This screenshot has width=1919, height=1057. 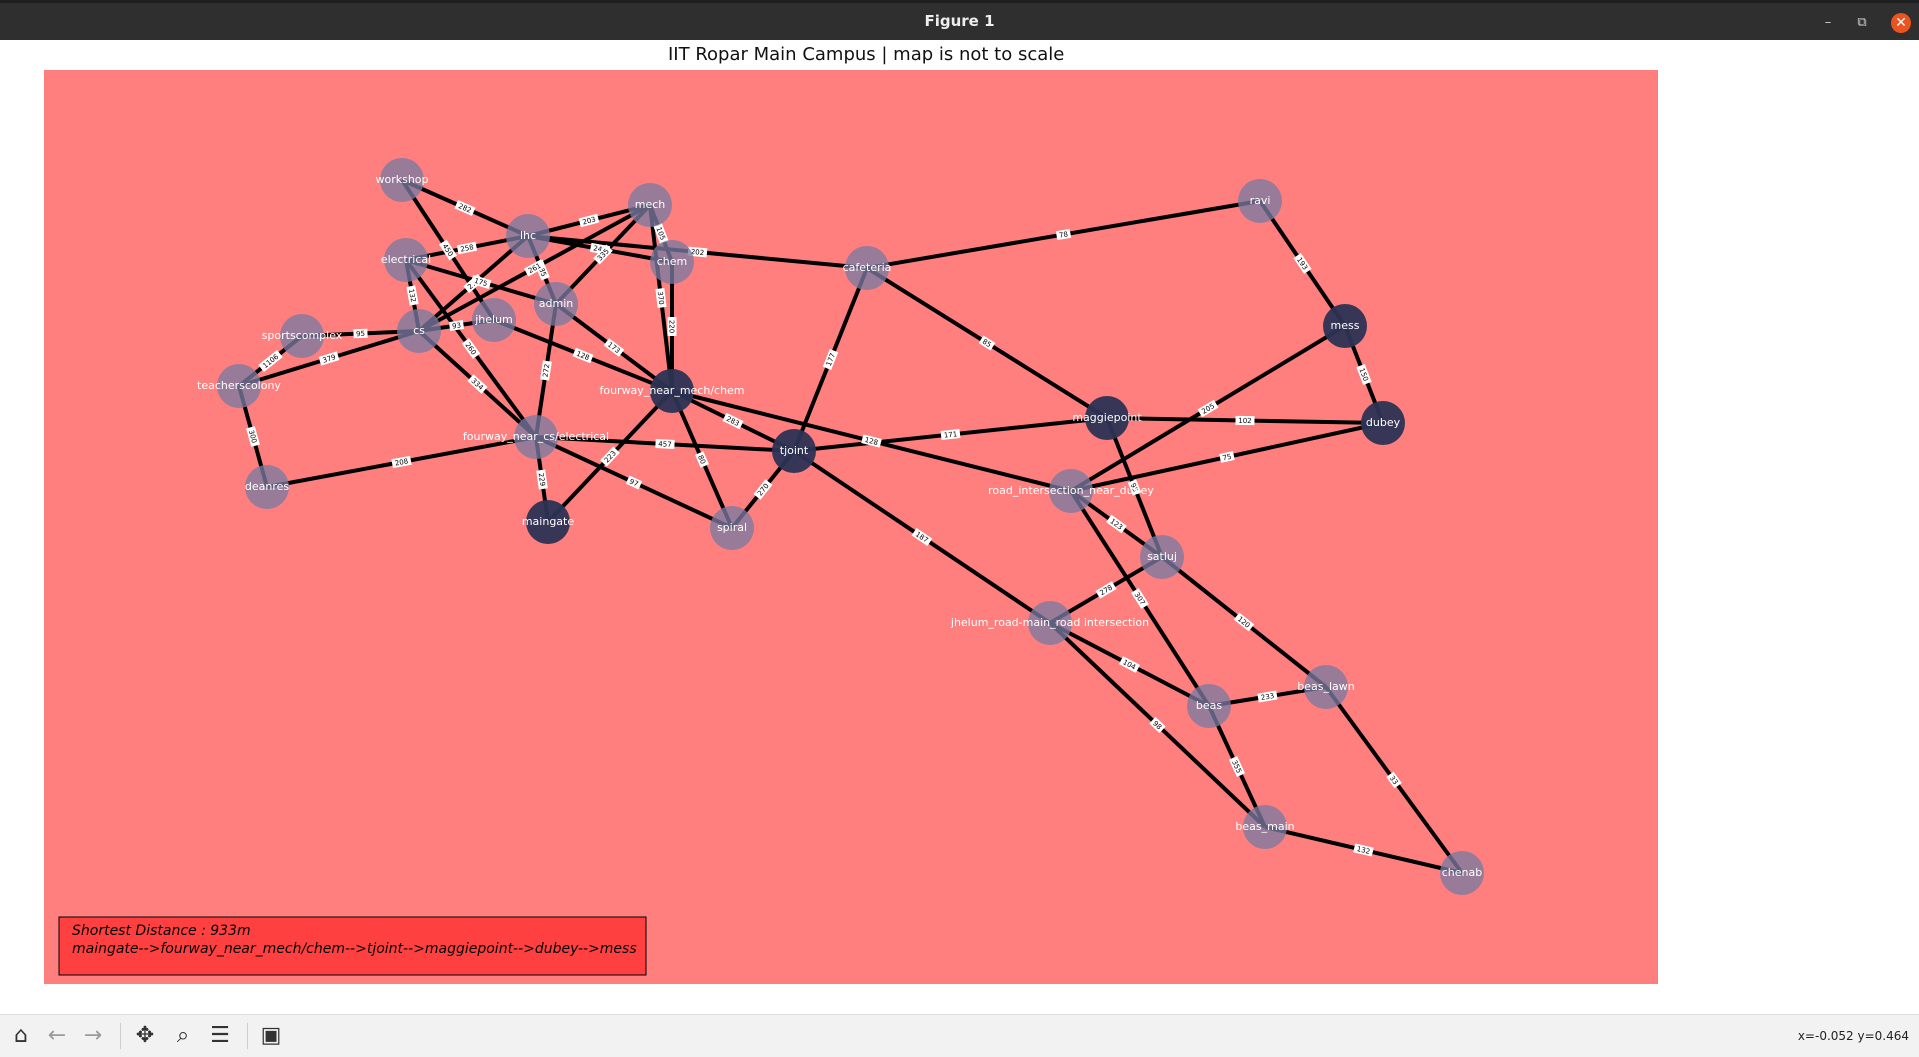 I want to click on node-label-tjoint: tjoint, so click(x=794, y=450).